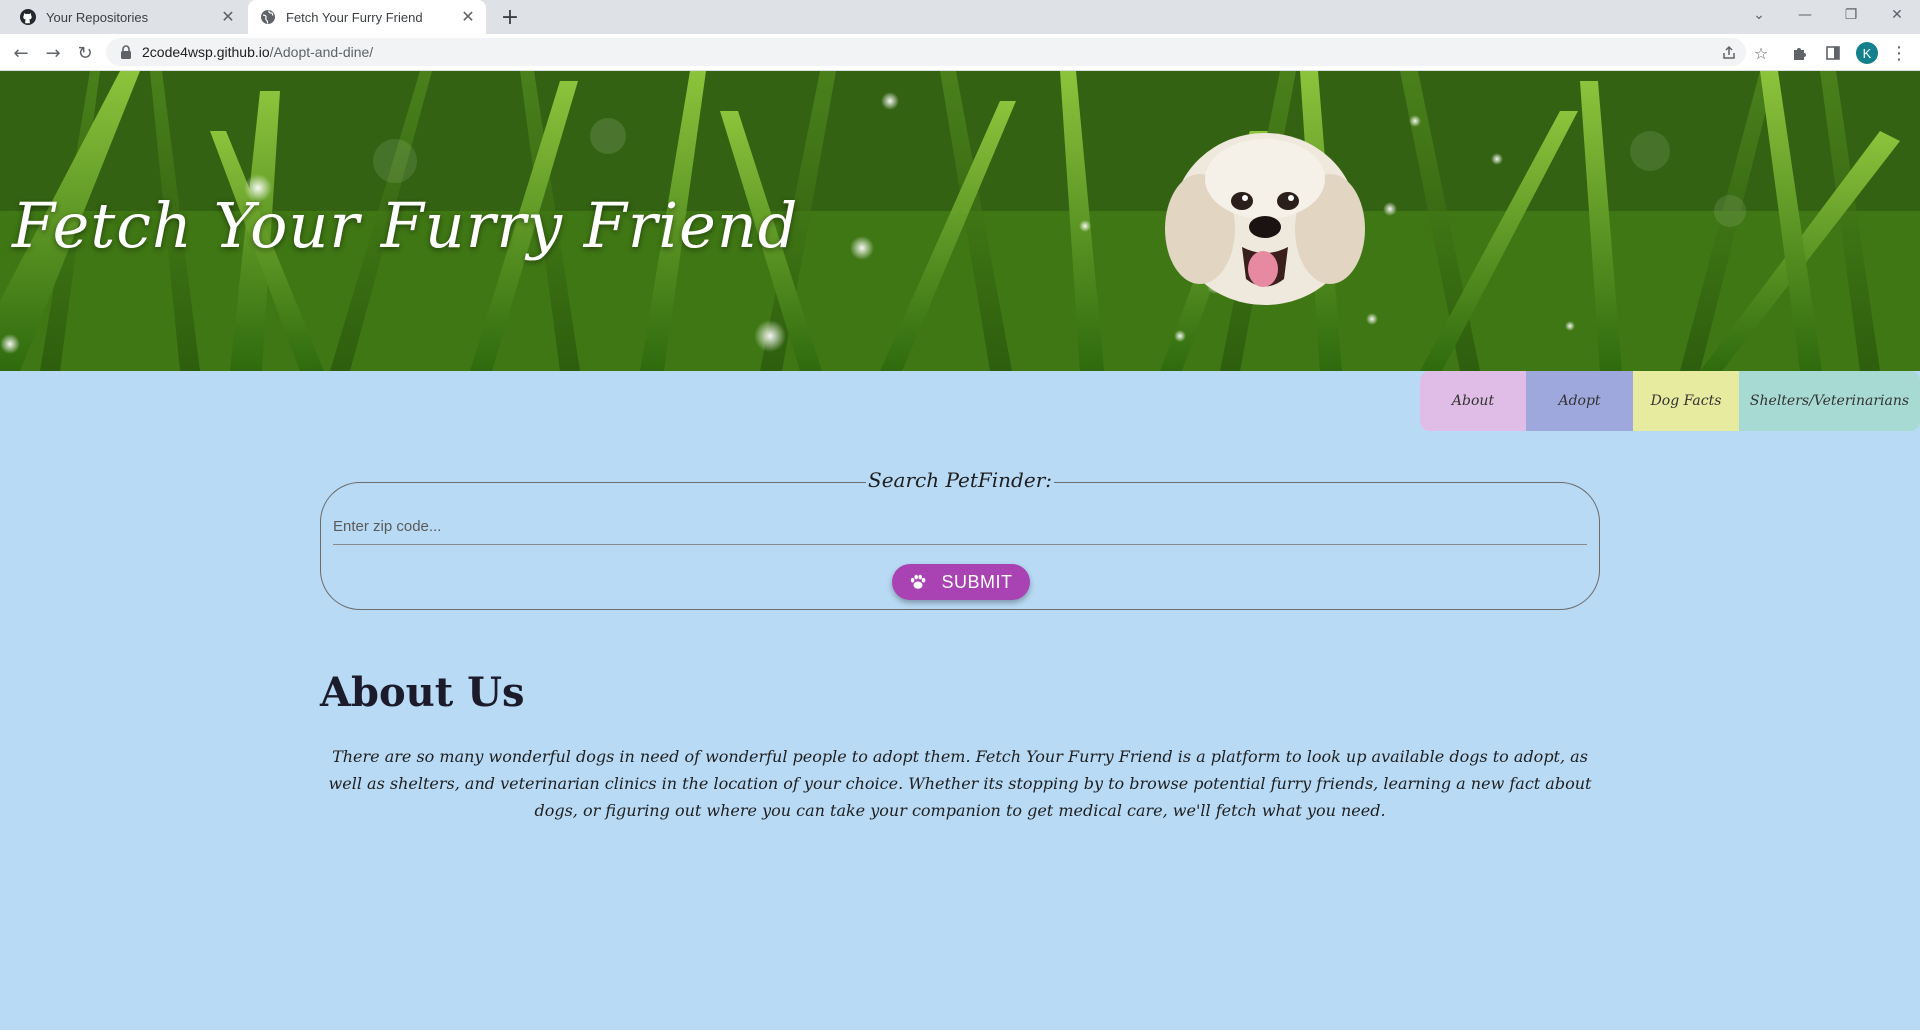 This screenshot has width=1920, height=1030. I want to click on share-icon, so click(1729, 53).